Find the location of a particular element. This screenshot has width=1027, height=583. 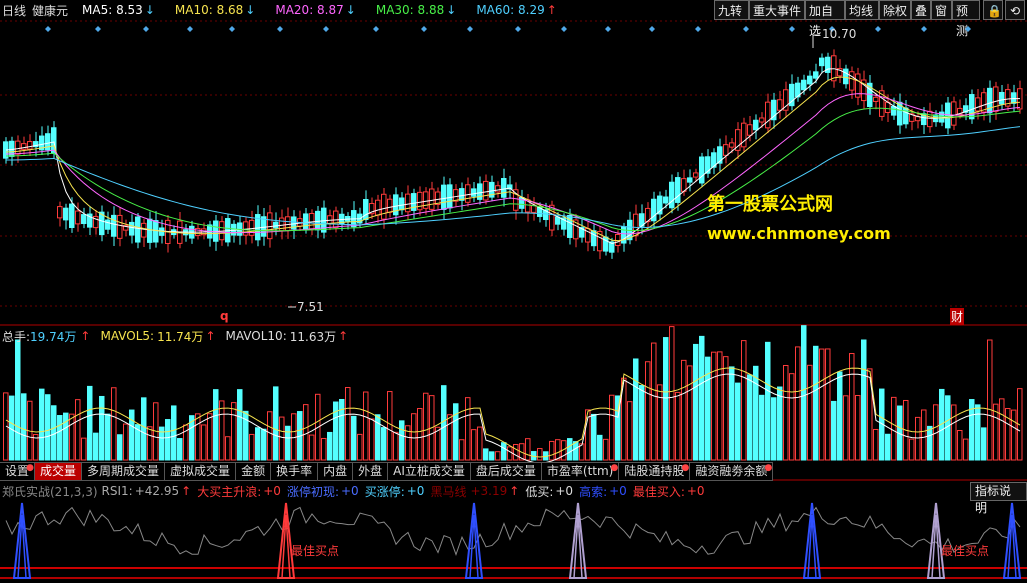

tab-item: 金额 is located at coordinates (254, 471).